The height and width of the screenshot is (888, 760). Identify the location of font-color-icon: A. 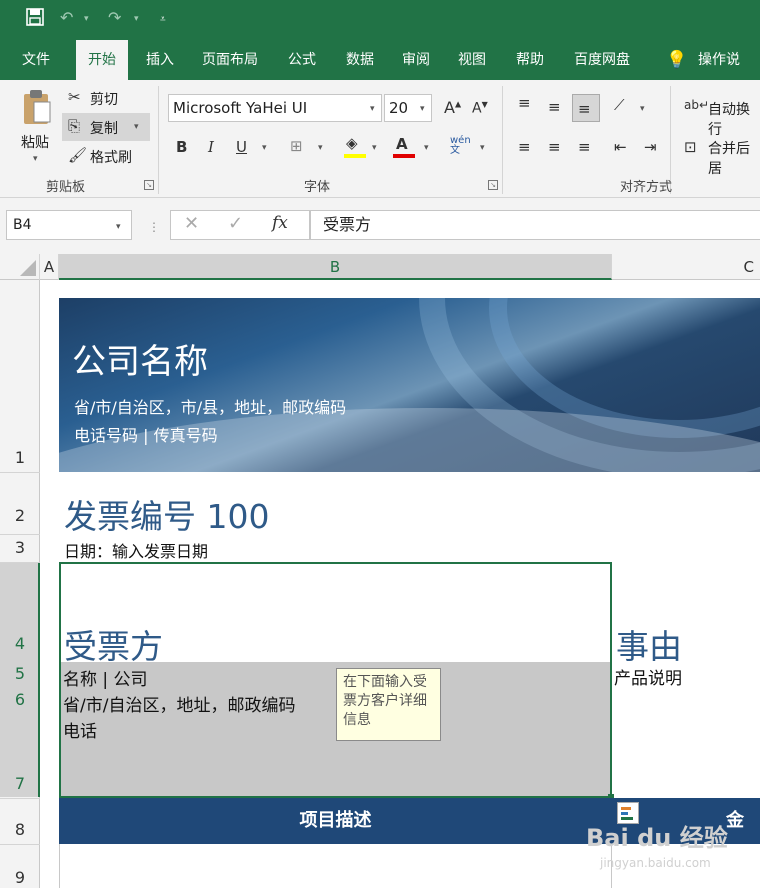
(402, 144).